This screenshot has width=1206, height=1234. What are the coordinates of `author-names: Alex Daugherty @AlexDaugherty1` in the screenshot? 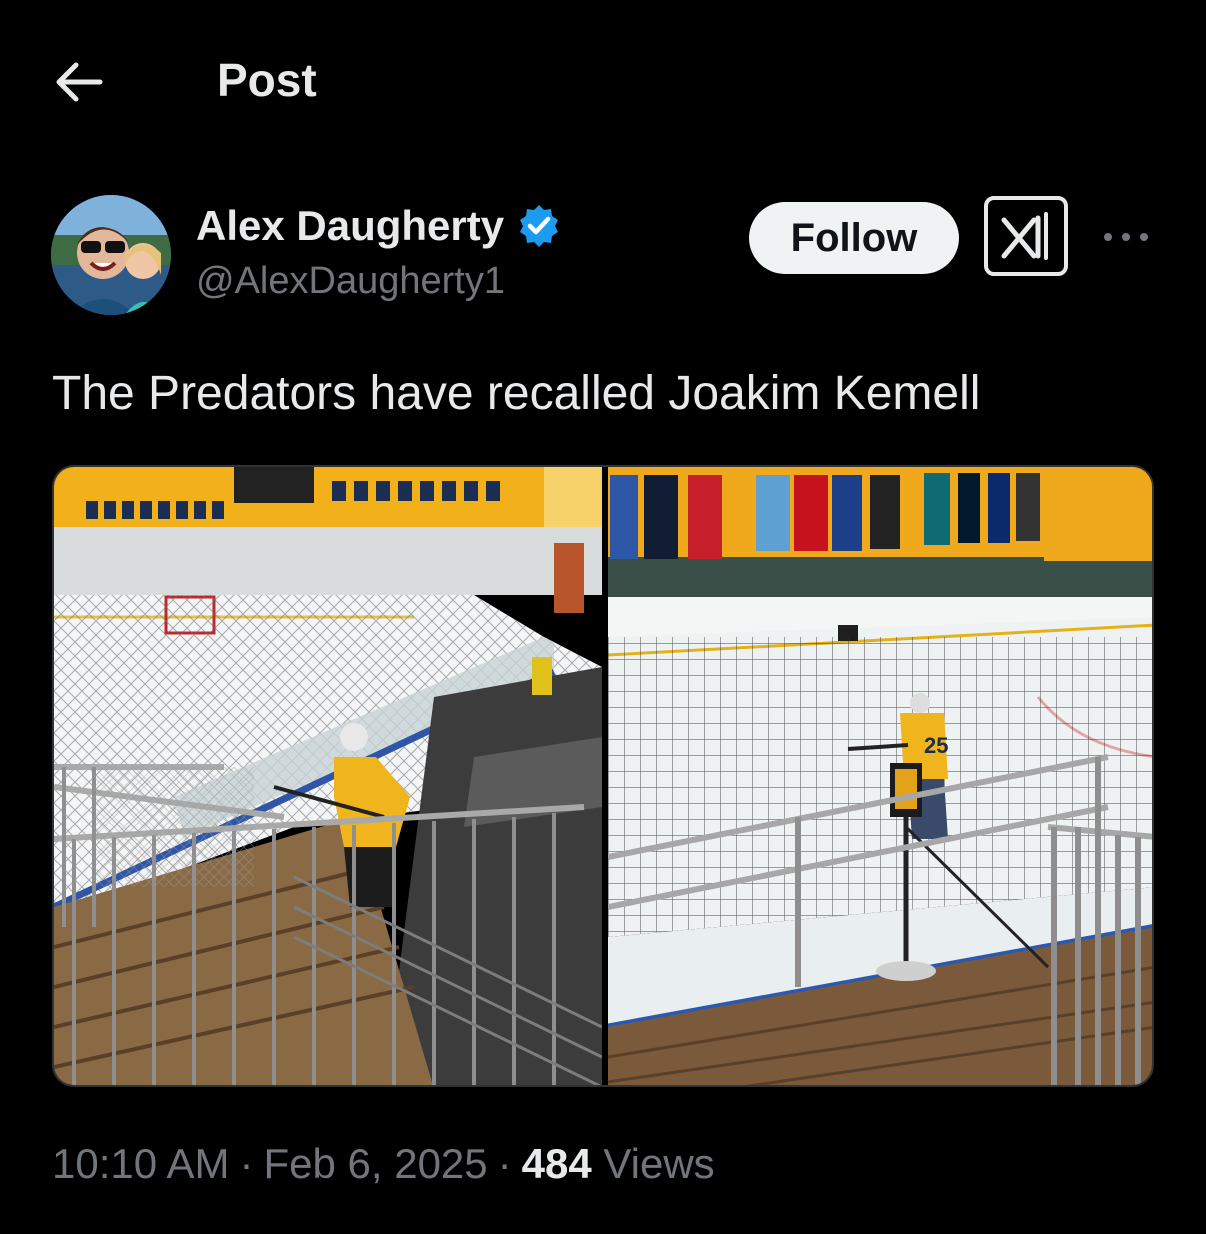 It's located at (379, 250).